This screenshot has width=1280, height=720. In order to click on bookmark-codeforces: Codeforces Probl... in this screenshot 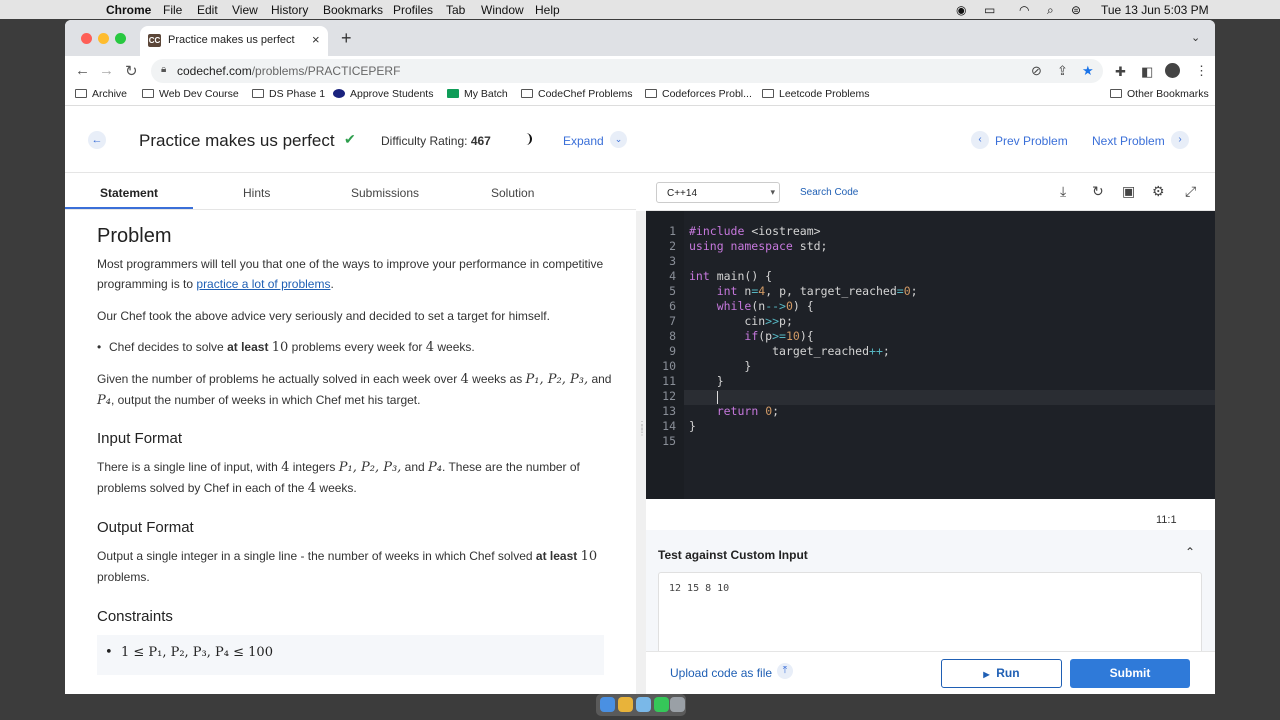, I will do `click(698, 94)`.